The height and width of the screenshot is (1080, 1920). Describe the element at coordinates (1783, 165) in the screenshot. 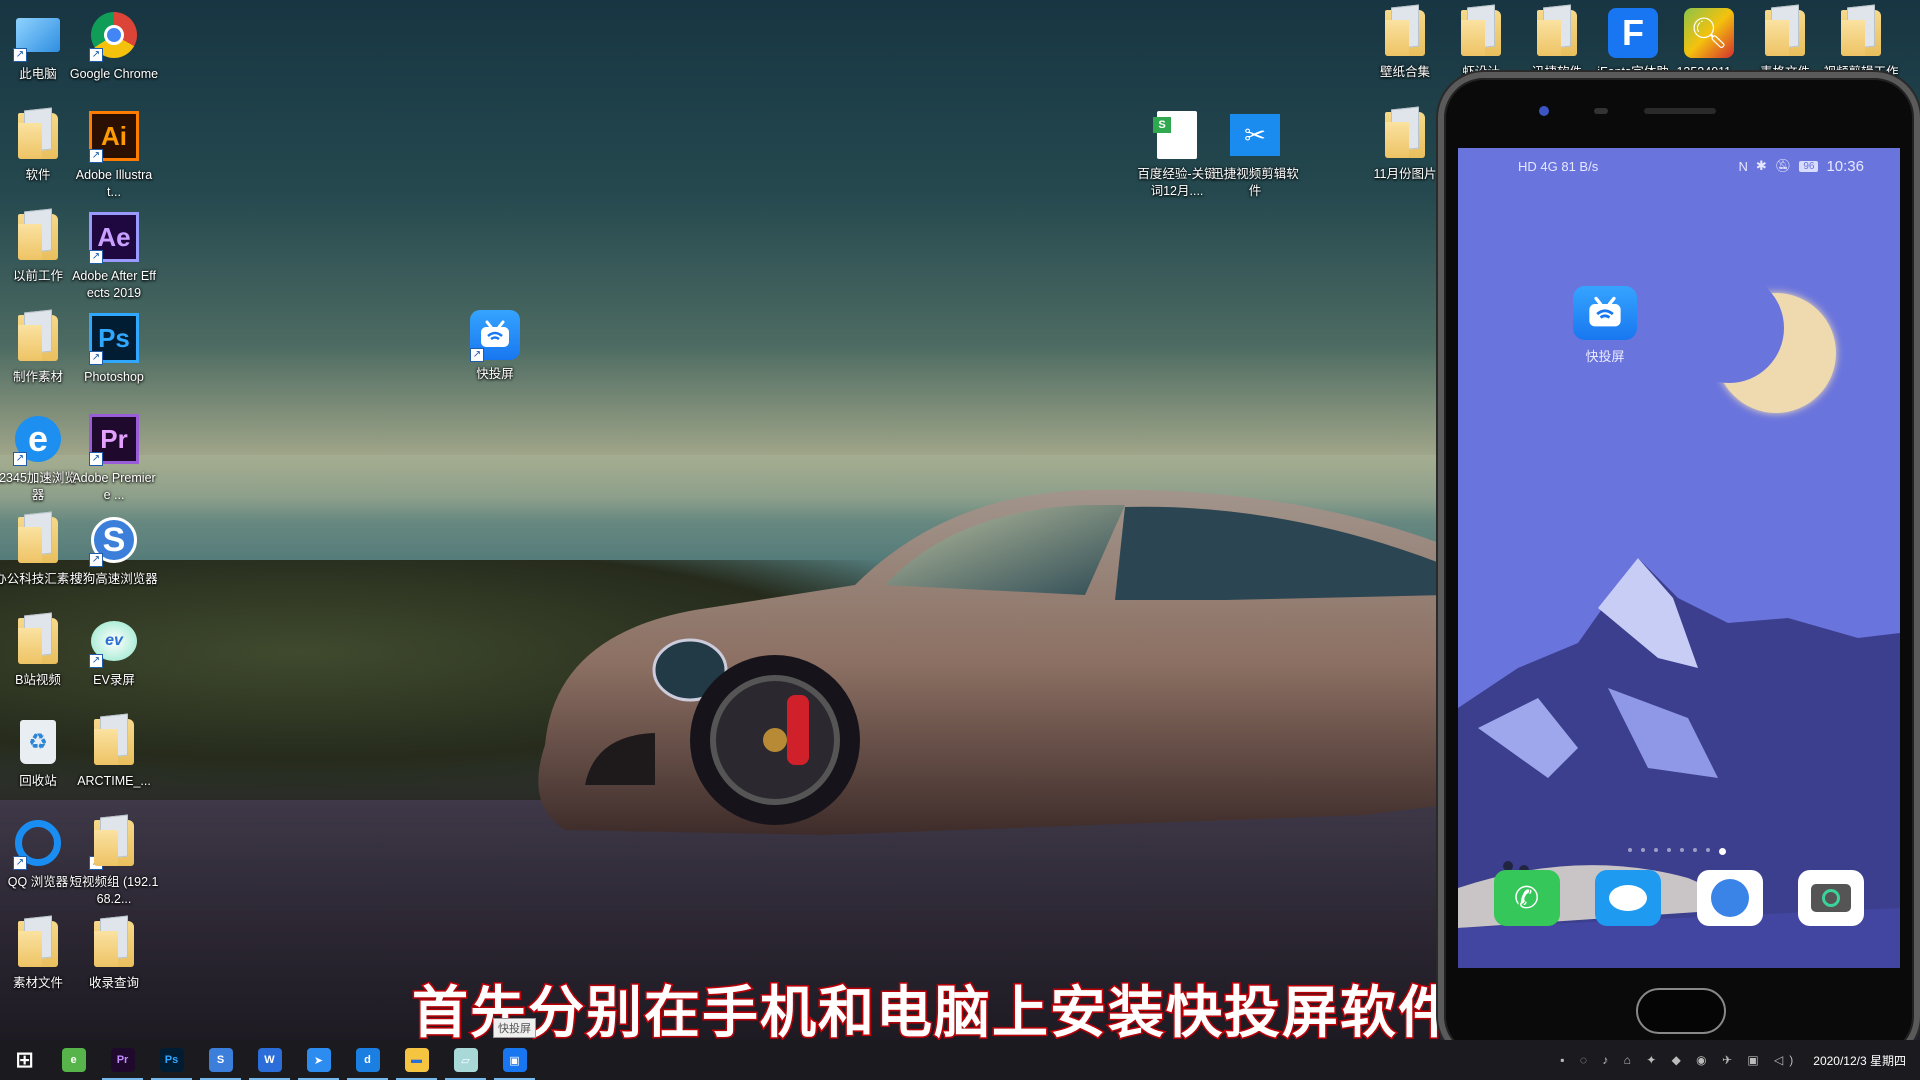

I see `mute-icon: 🔕︎` at that location.